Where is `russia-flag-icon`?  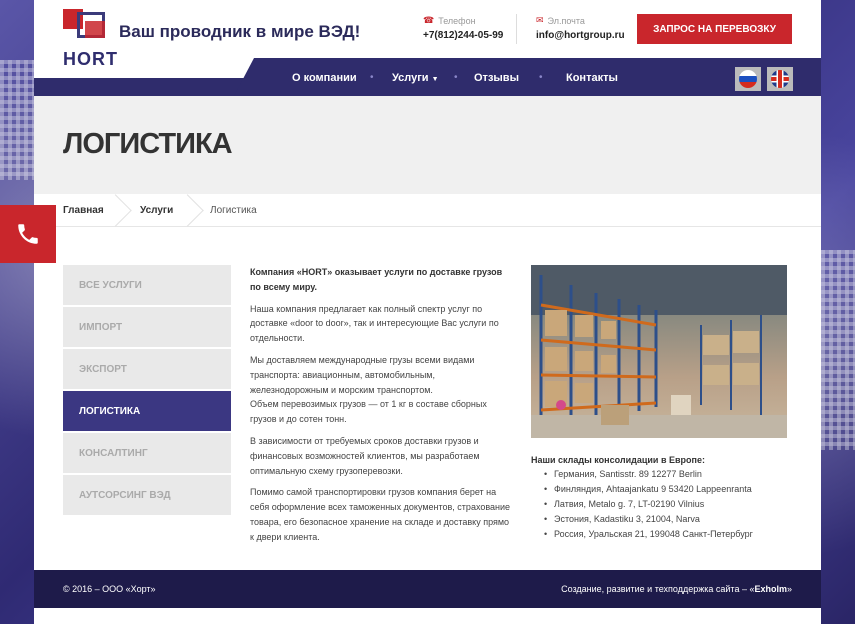
russia-flag-icon is located at coordinates (748, 79).